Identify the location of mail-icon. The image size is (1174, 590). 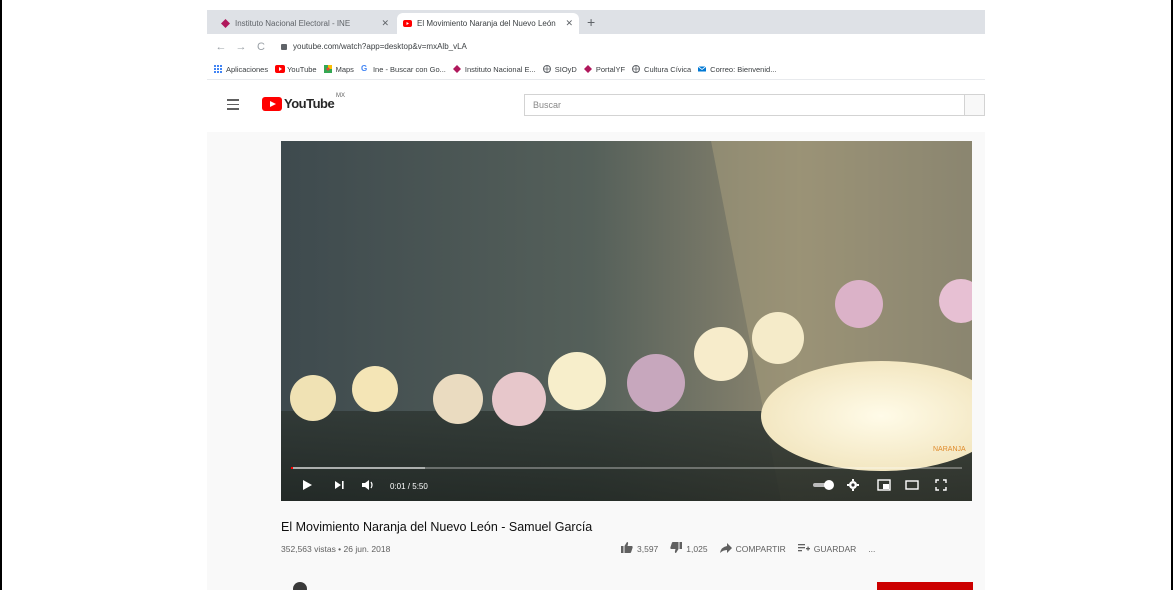
(702, 69).